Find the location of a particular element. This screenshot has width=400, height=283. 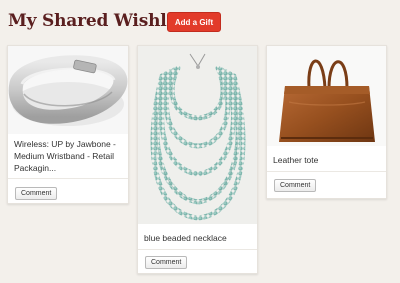

wristband-image is located at coordinates (68, 90).